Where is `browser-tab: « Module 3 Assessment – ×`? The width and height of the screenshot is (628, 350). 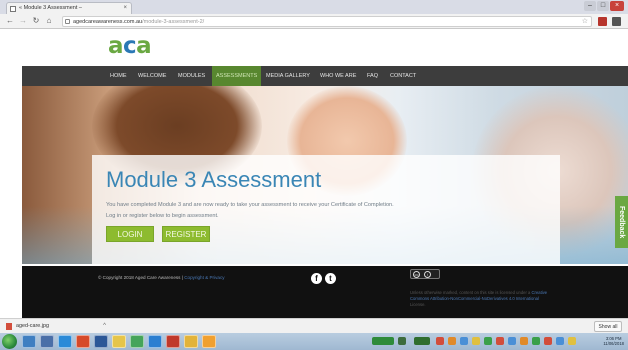
browser-tab: « Module 3 Assessment – × is located at coordinates (69, 8).